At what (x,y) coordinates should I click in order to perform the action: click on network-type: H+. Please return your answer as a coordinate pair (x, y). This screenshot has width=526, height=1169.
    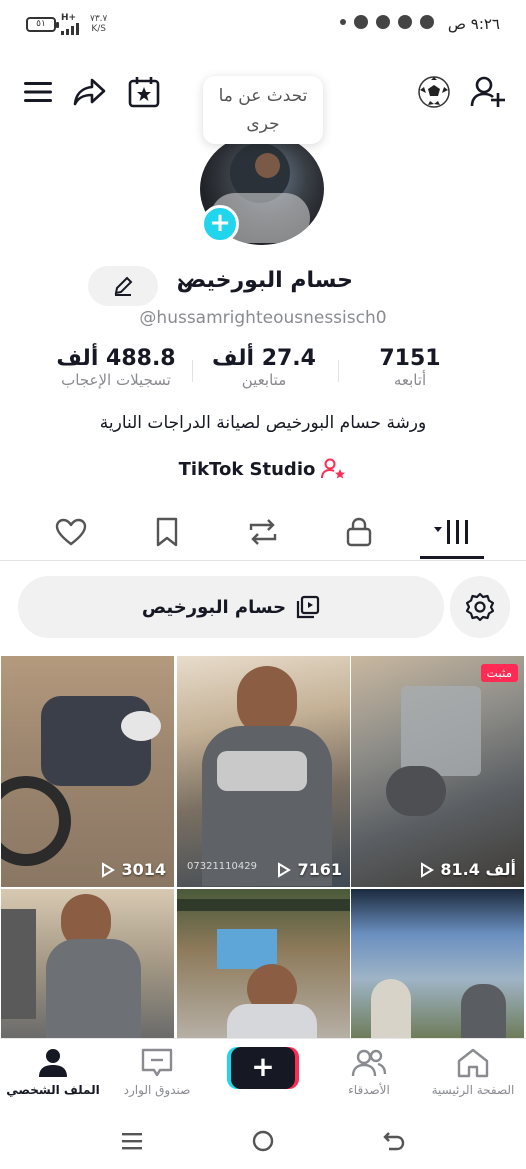
    Looking at the image, I should click on (69, 18).